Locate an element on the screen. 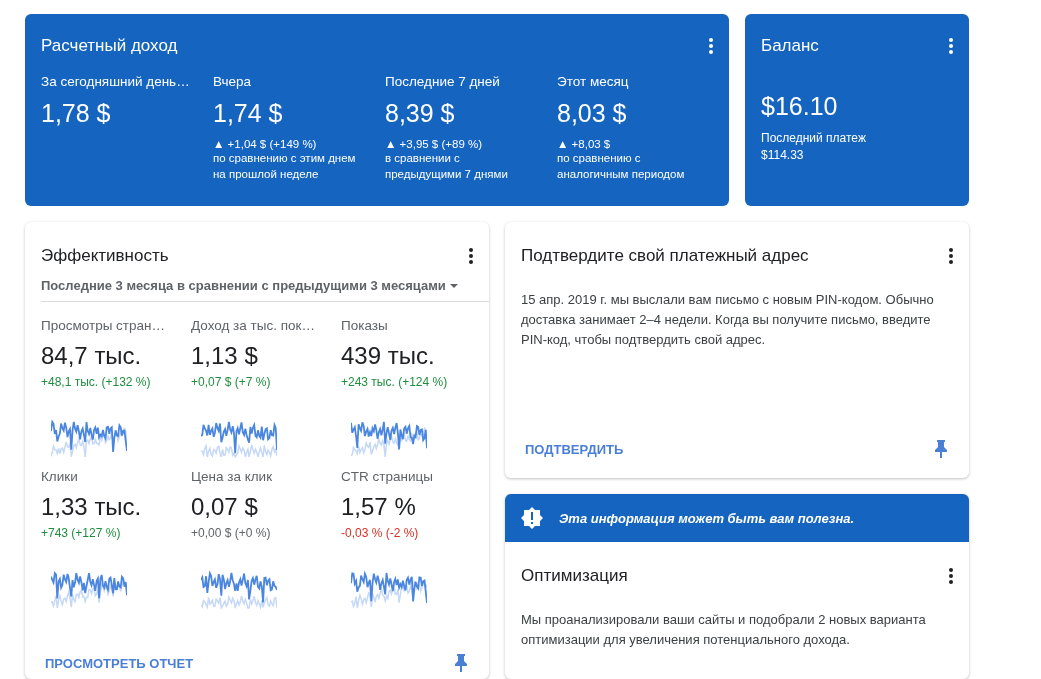 The width and height of the screenshot is (1041, 679). period-label: Вчера is located at coordinates (233, 81).